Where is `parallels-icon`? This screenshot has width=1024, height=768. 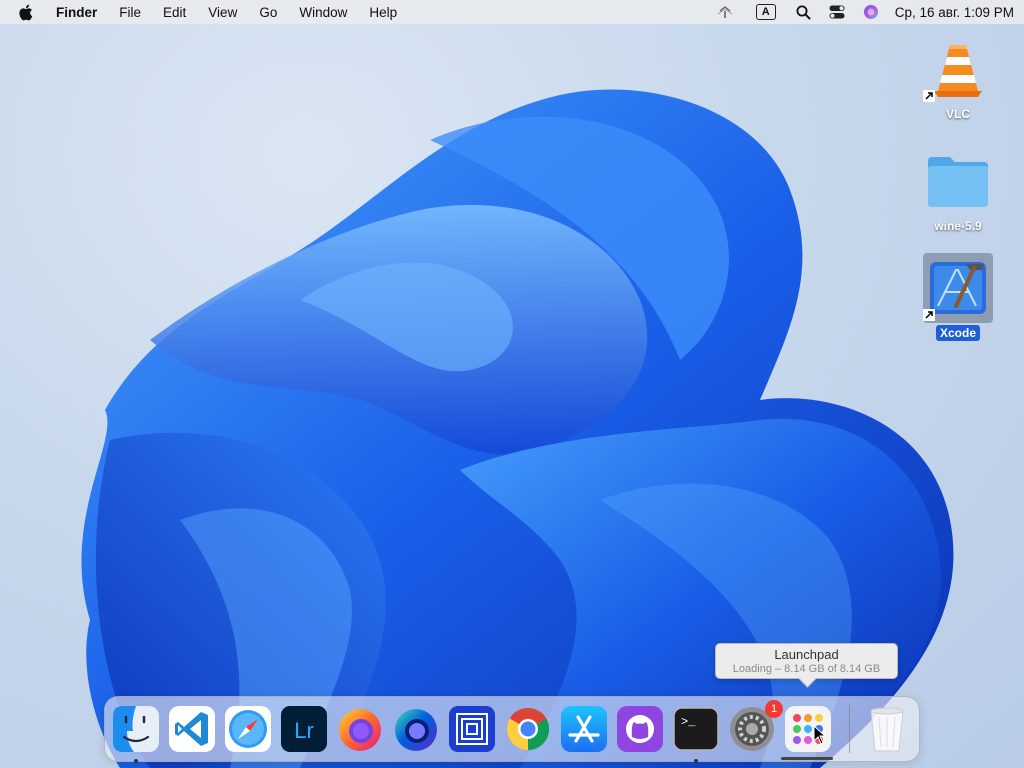 parallels-icon is located at coordinates (472, 729).